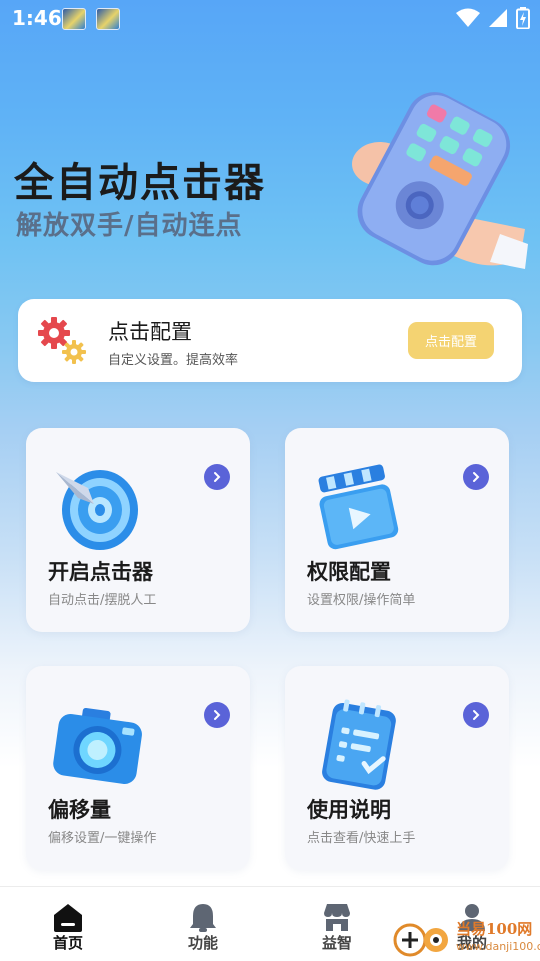 This screenshot has width=540, height=961. What do you see at coordinates (494, 929) in the screenshot?
I see `watermark-title: 当易100网` at bounding box center [494, 929].